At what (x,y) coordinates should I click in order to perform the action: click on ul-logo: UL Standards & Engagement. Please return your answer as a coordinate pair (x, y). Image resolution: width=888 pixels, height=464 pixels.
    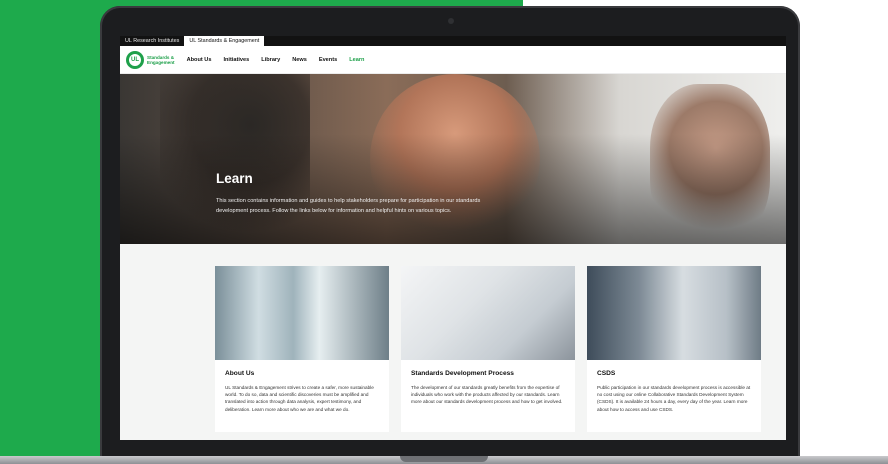
    Looking at the image, I should click on (150, 59).